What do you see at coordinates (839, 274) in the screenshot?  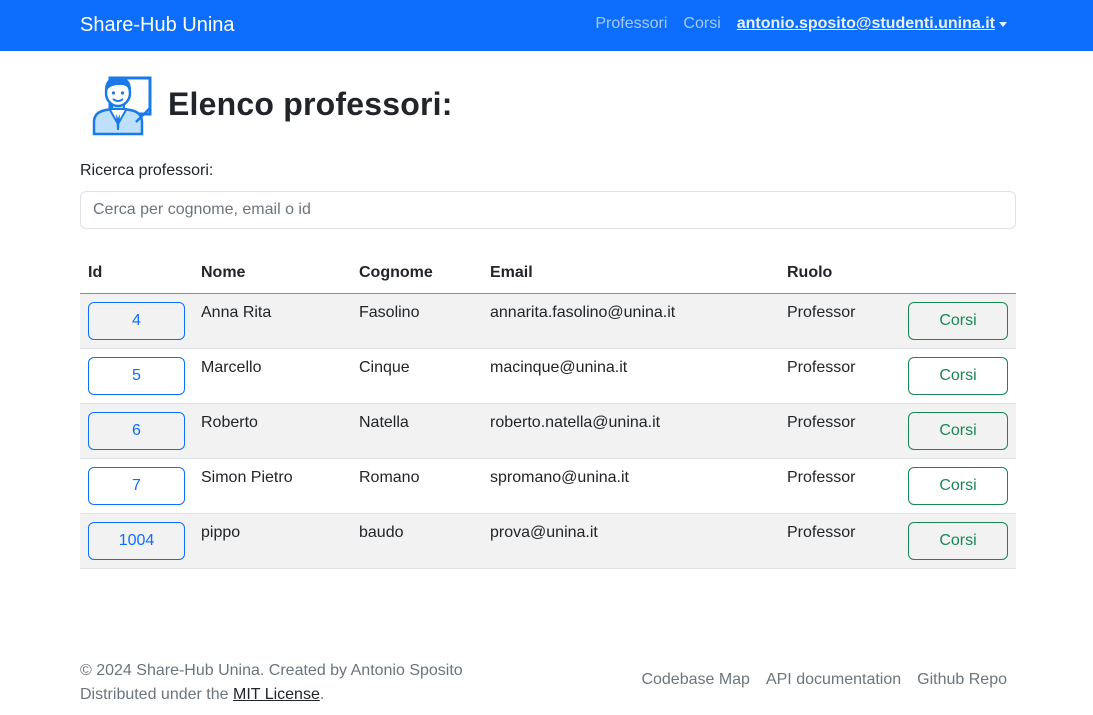 I see `header-ruolo: Ruolo` at bounding box center [839, 274].